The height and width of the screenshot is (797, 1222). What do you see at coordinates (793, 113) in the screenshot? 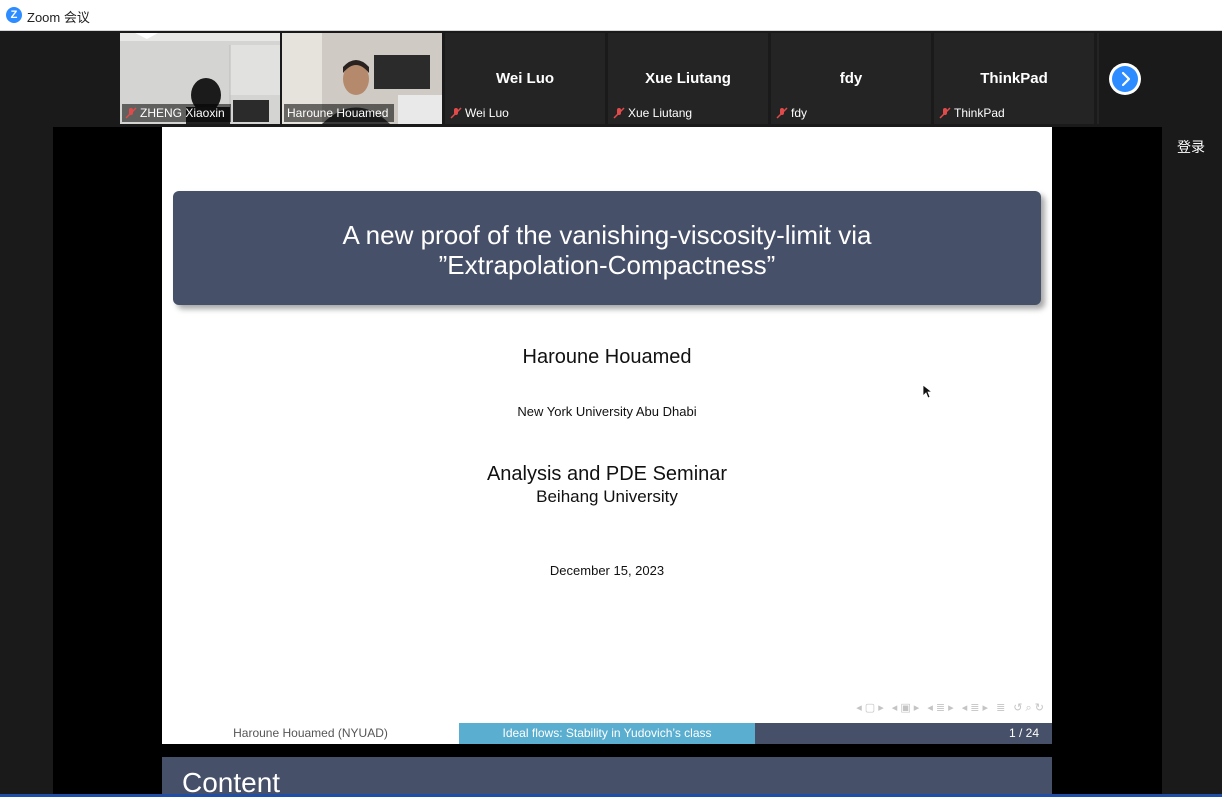
I see `participant-name-label: fdy` at bounding box center [793, 113].